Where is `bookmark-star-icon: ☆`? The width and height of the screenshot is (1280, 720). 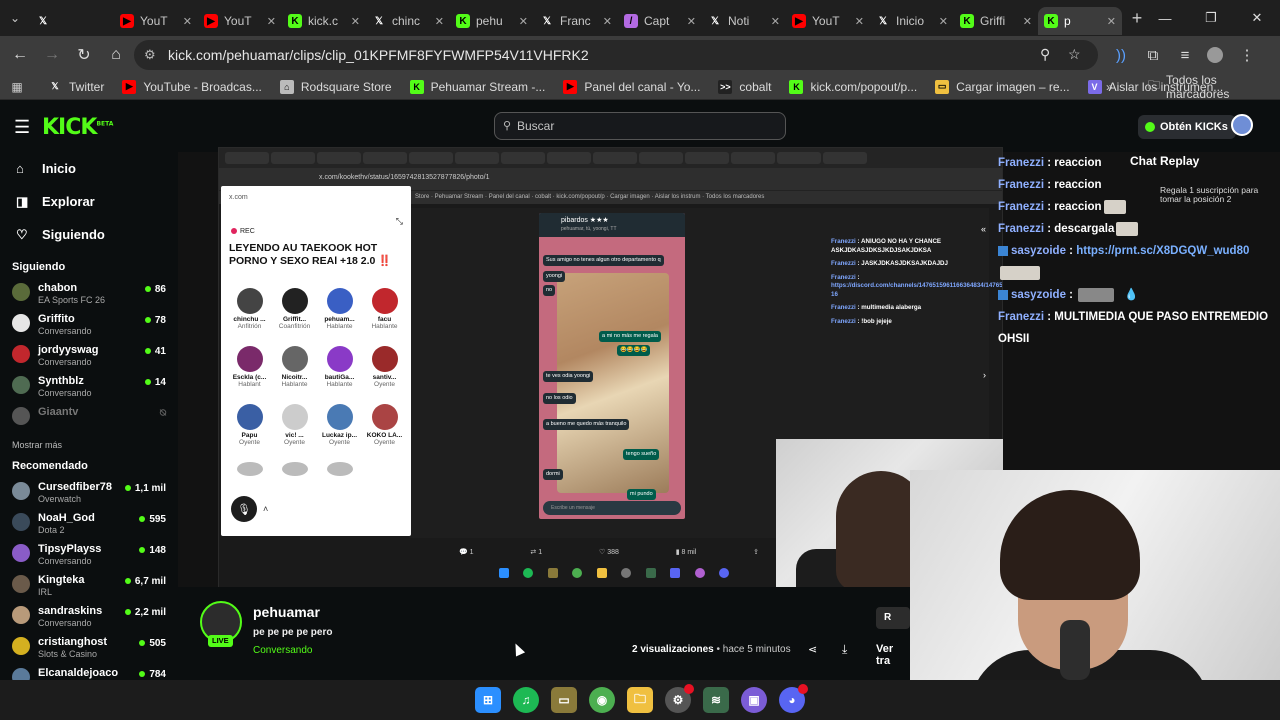
bookmark-star-icon: ☆ is located at coordinates (1074, 54).